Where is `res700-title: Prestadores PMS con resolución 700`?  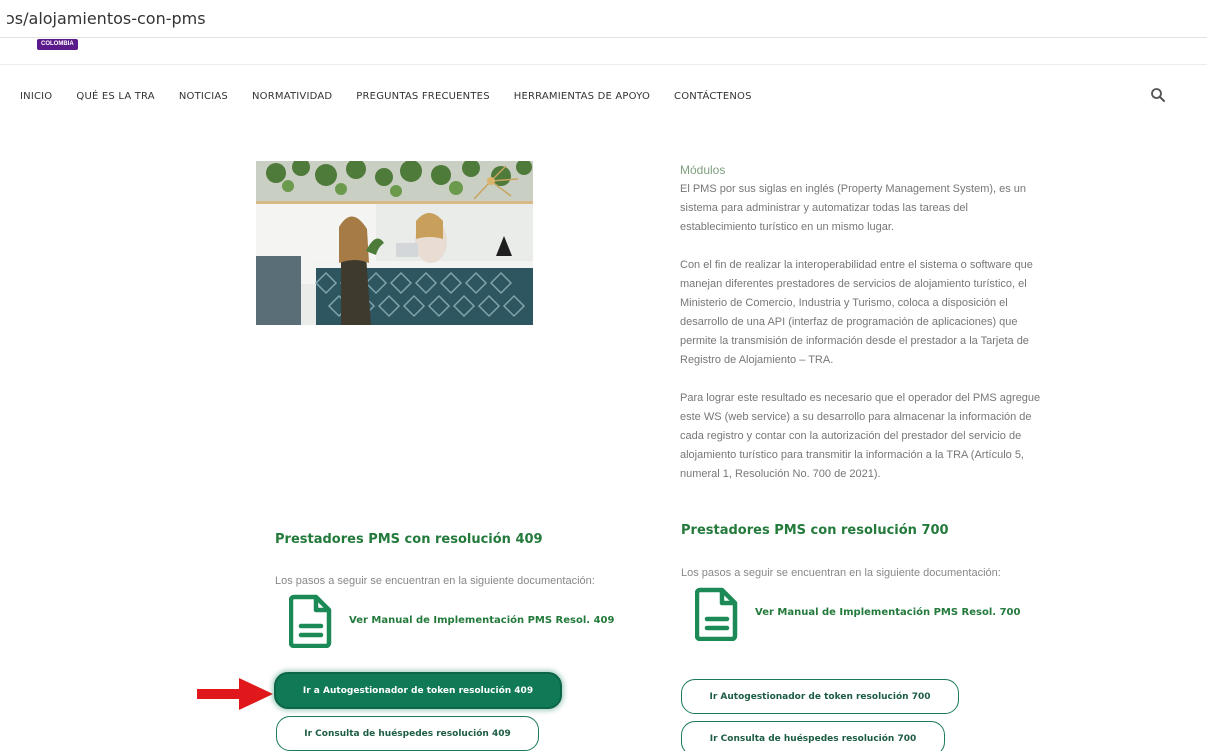 res700-title: Prestadores PMS con resolución 700 is located at coordinates (815, 530).